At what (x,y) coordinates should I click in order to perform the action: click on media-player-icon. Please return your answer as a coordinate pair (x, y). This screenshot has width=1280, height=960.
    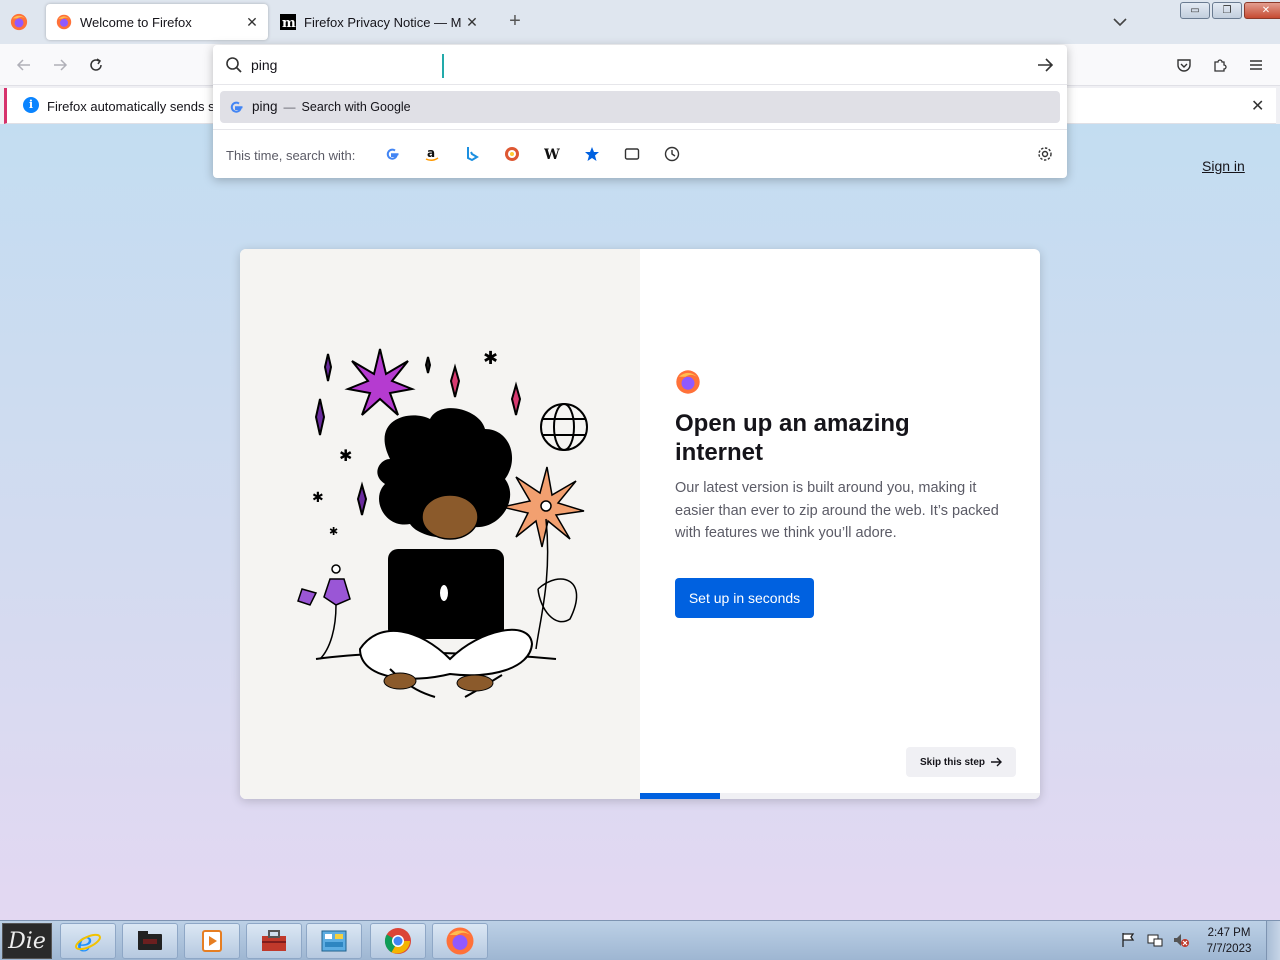
    Looking at the image, I should click on (212, 941).